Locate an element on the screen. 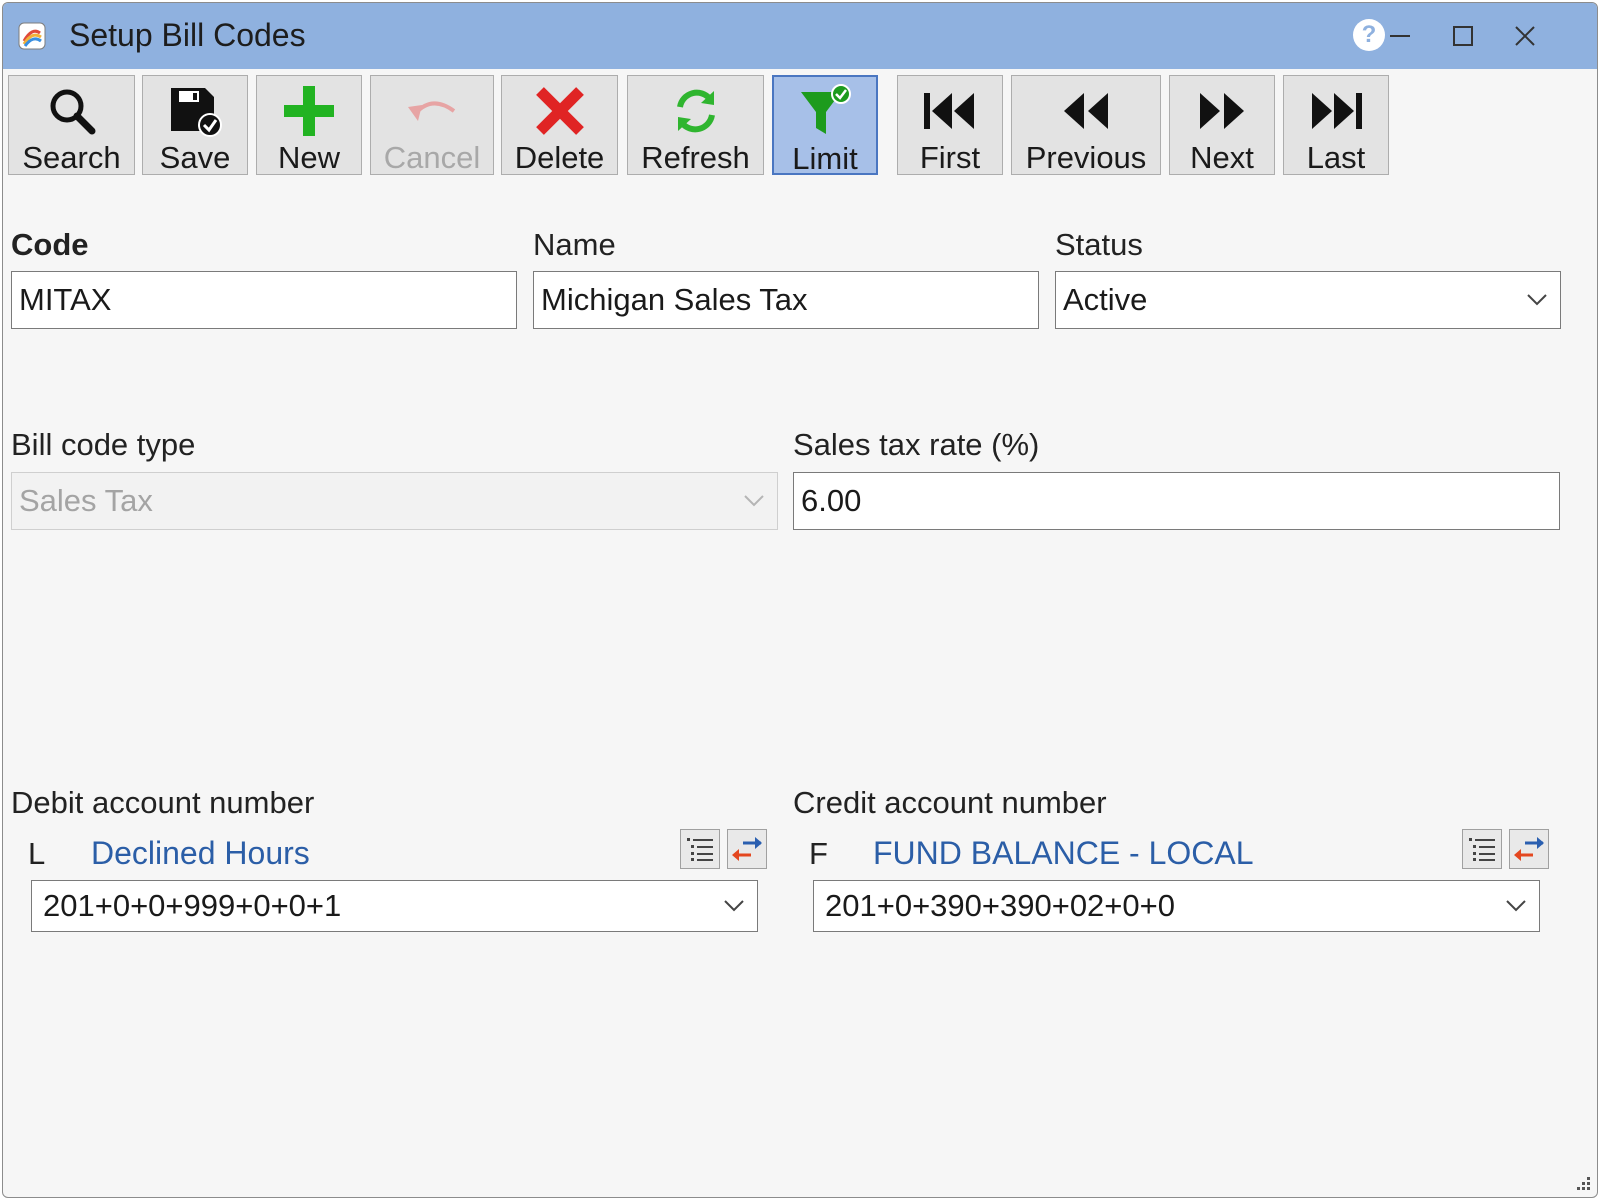 The width and height of the screenshot is (1600, 1200). name-label: Name is located at coordinates (574, 244).